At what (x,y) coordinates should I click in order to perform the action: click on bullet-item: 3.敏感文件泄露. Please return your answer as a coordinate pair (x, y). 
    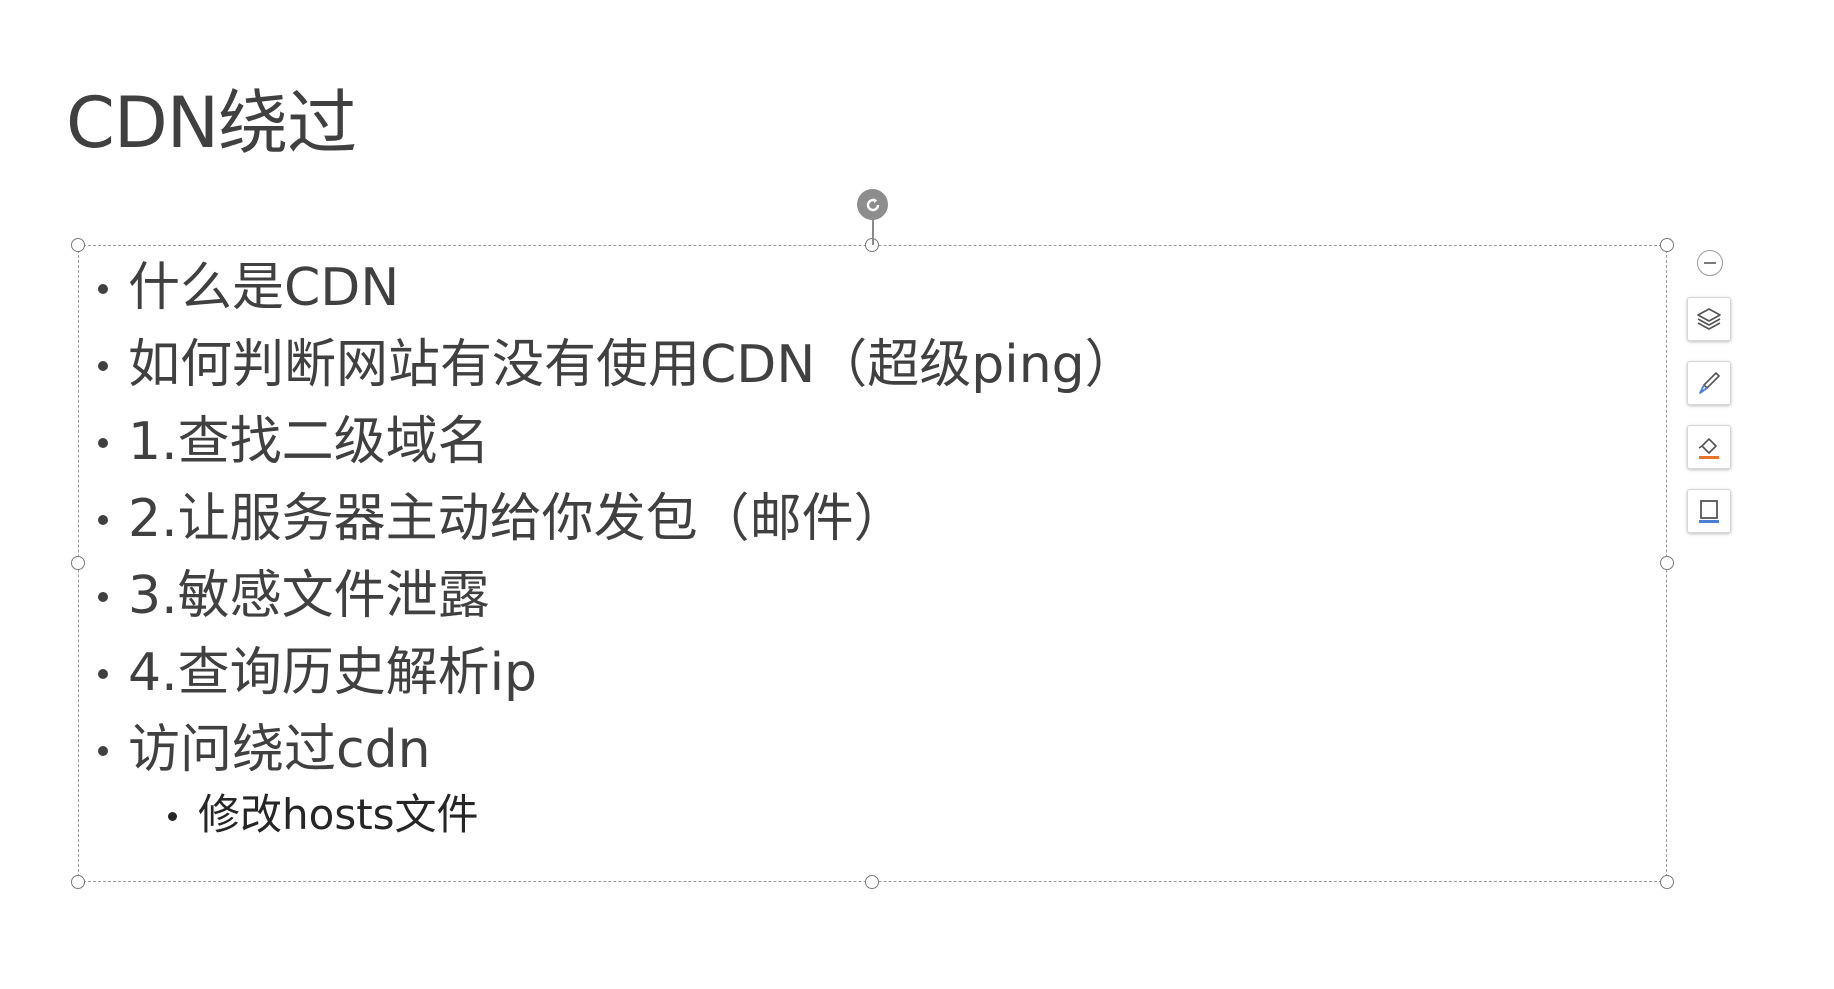
    Looking at the image, I should click on (615, 596).